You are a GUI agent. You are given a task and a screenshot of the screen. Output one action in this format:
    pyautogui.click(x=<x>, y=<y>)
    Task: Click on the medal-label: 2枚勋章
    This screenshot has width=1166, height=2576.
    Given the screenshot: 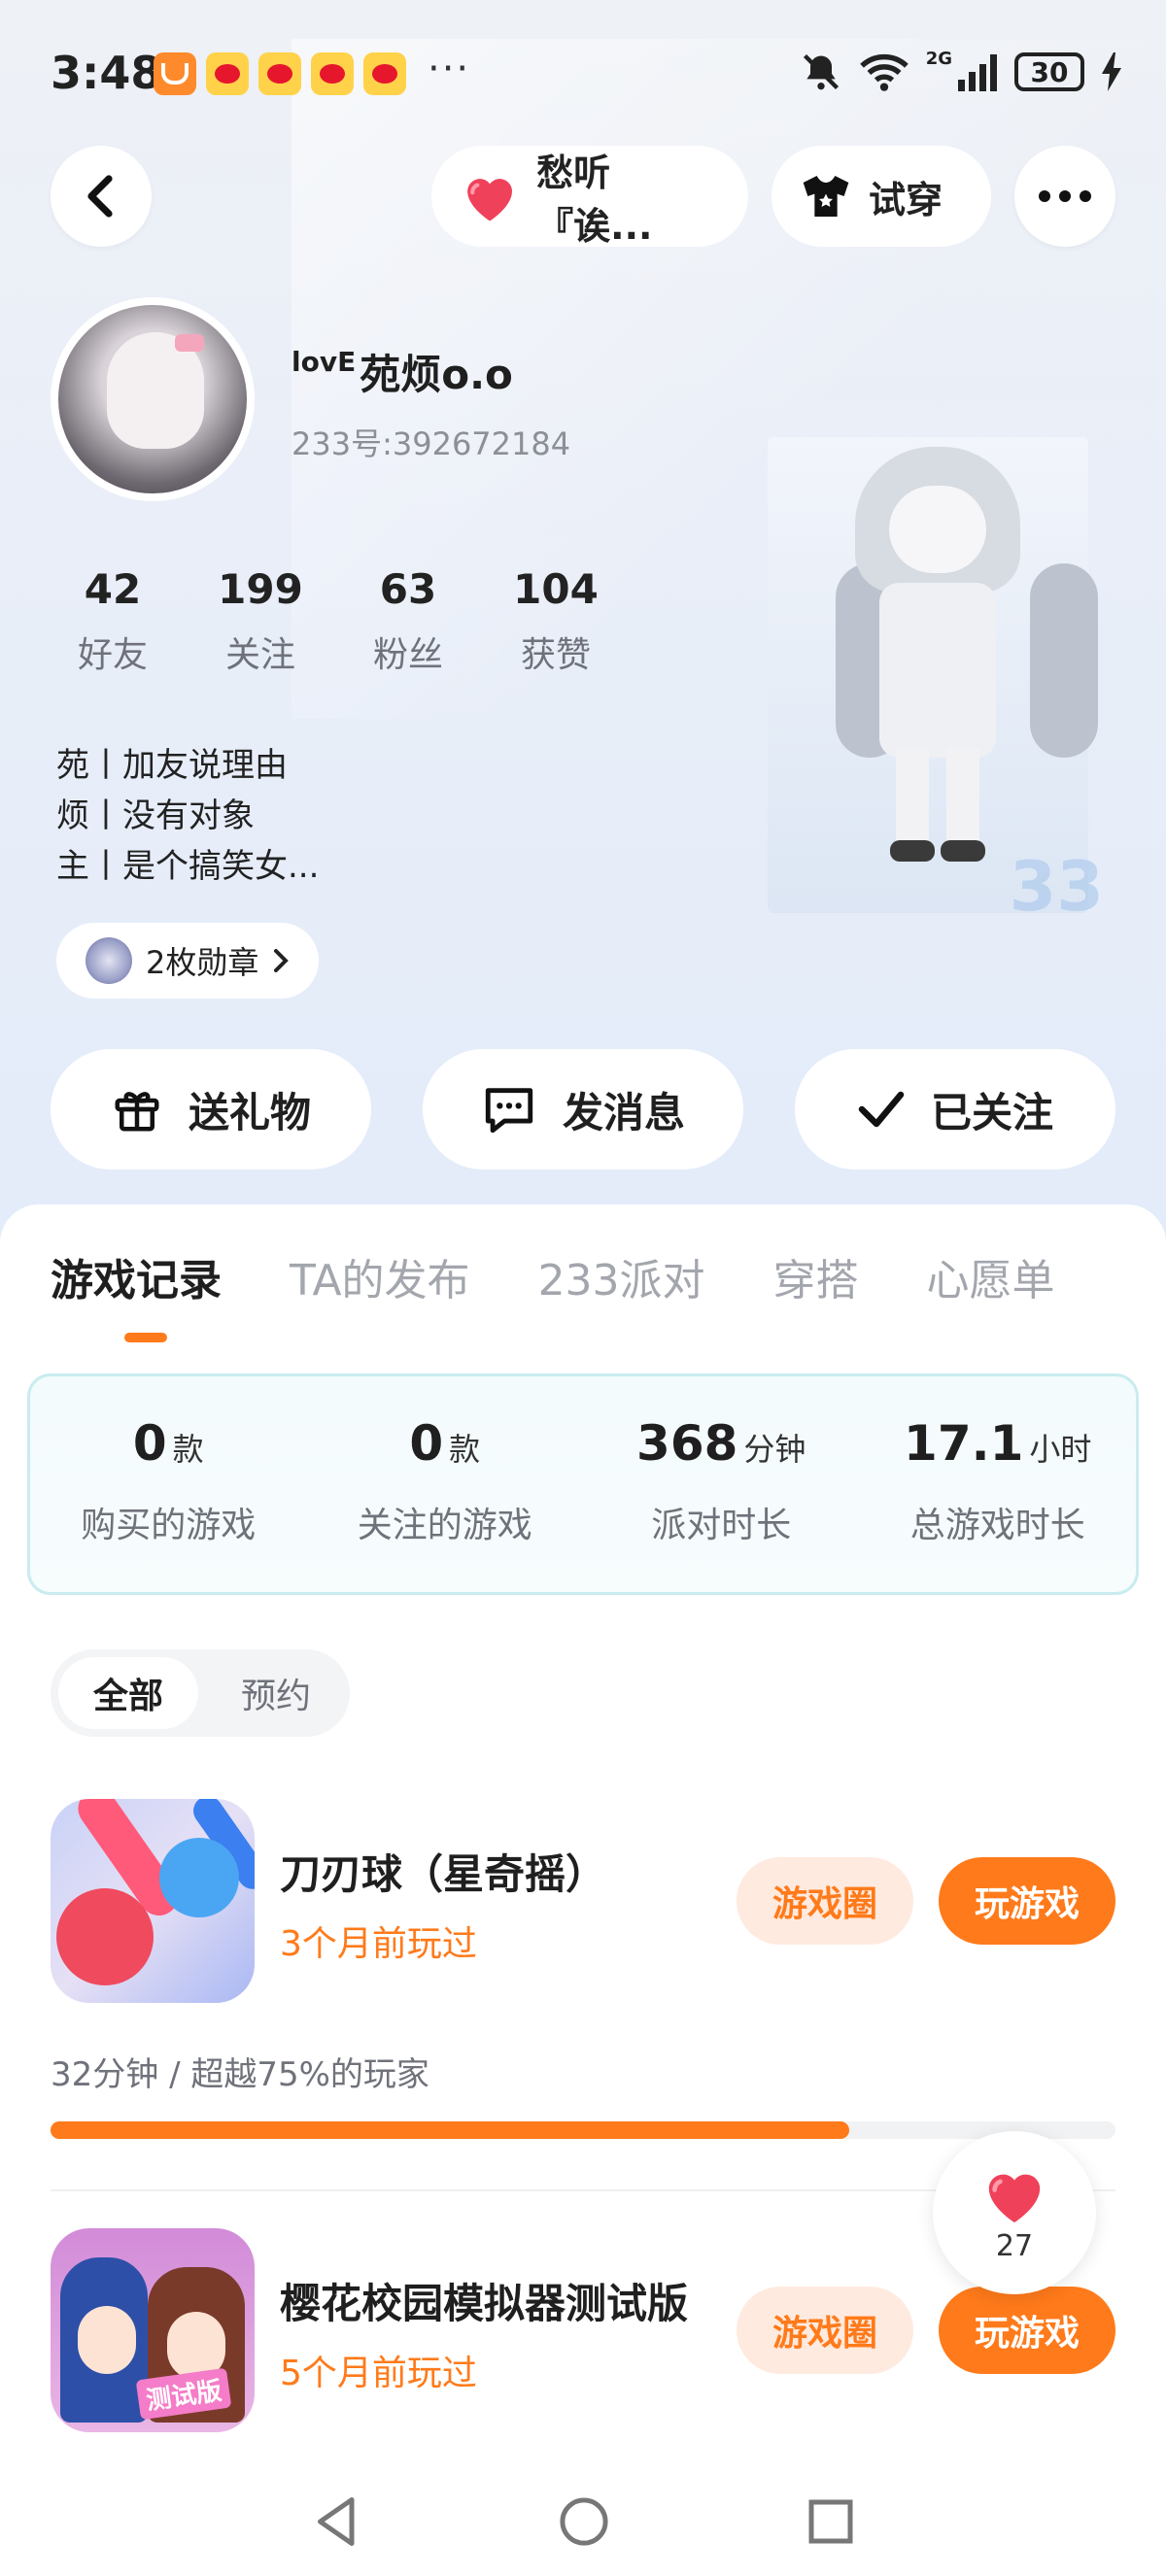 What is the action you would take?
    pyautogui.click(x=202, y=962)
    